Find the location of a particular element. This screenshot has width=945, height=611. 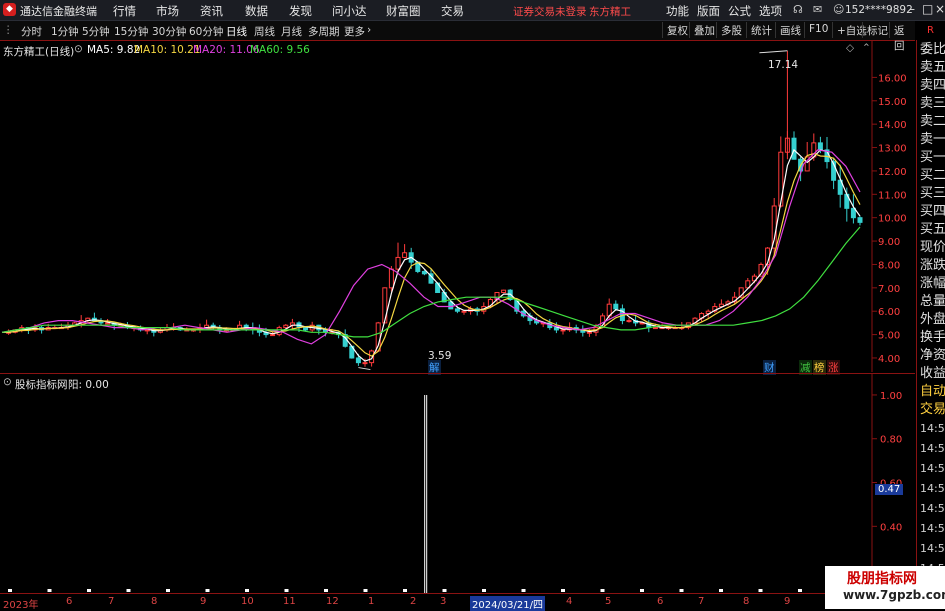

low-pointer-line is located at coordinates (364, 369).